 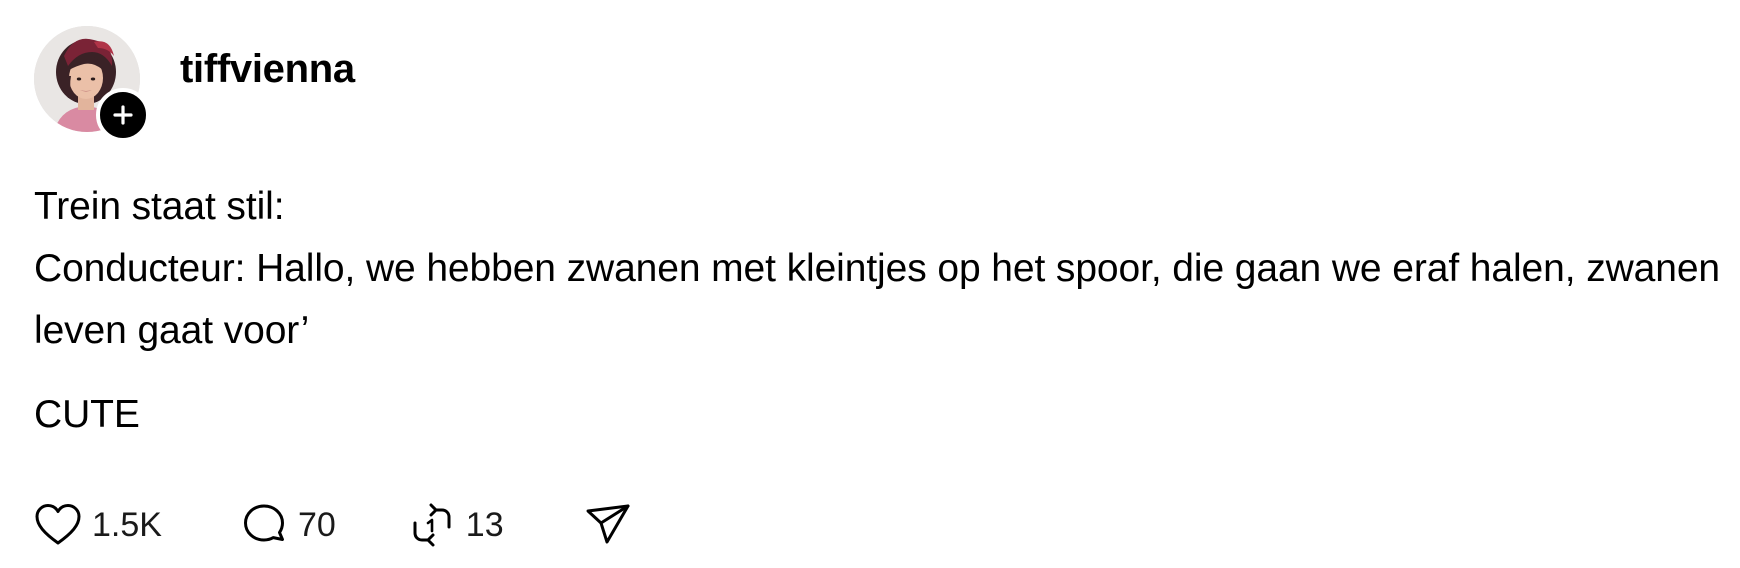 I want to click on author-username: tiffvienna, so click(x=267, y=69).